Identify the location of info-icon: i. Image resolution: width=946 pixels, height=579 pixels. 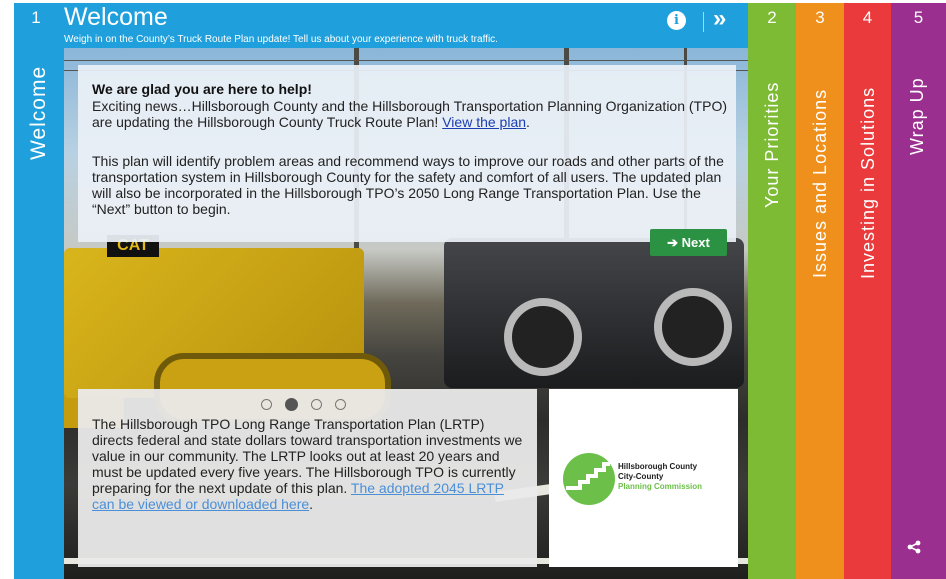
(676, 20).